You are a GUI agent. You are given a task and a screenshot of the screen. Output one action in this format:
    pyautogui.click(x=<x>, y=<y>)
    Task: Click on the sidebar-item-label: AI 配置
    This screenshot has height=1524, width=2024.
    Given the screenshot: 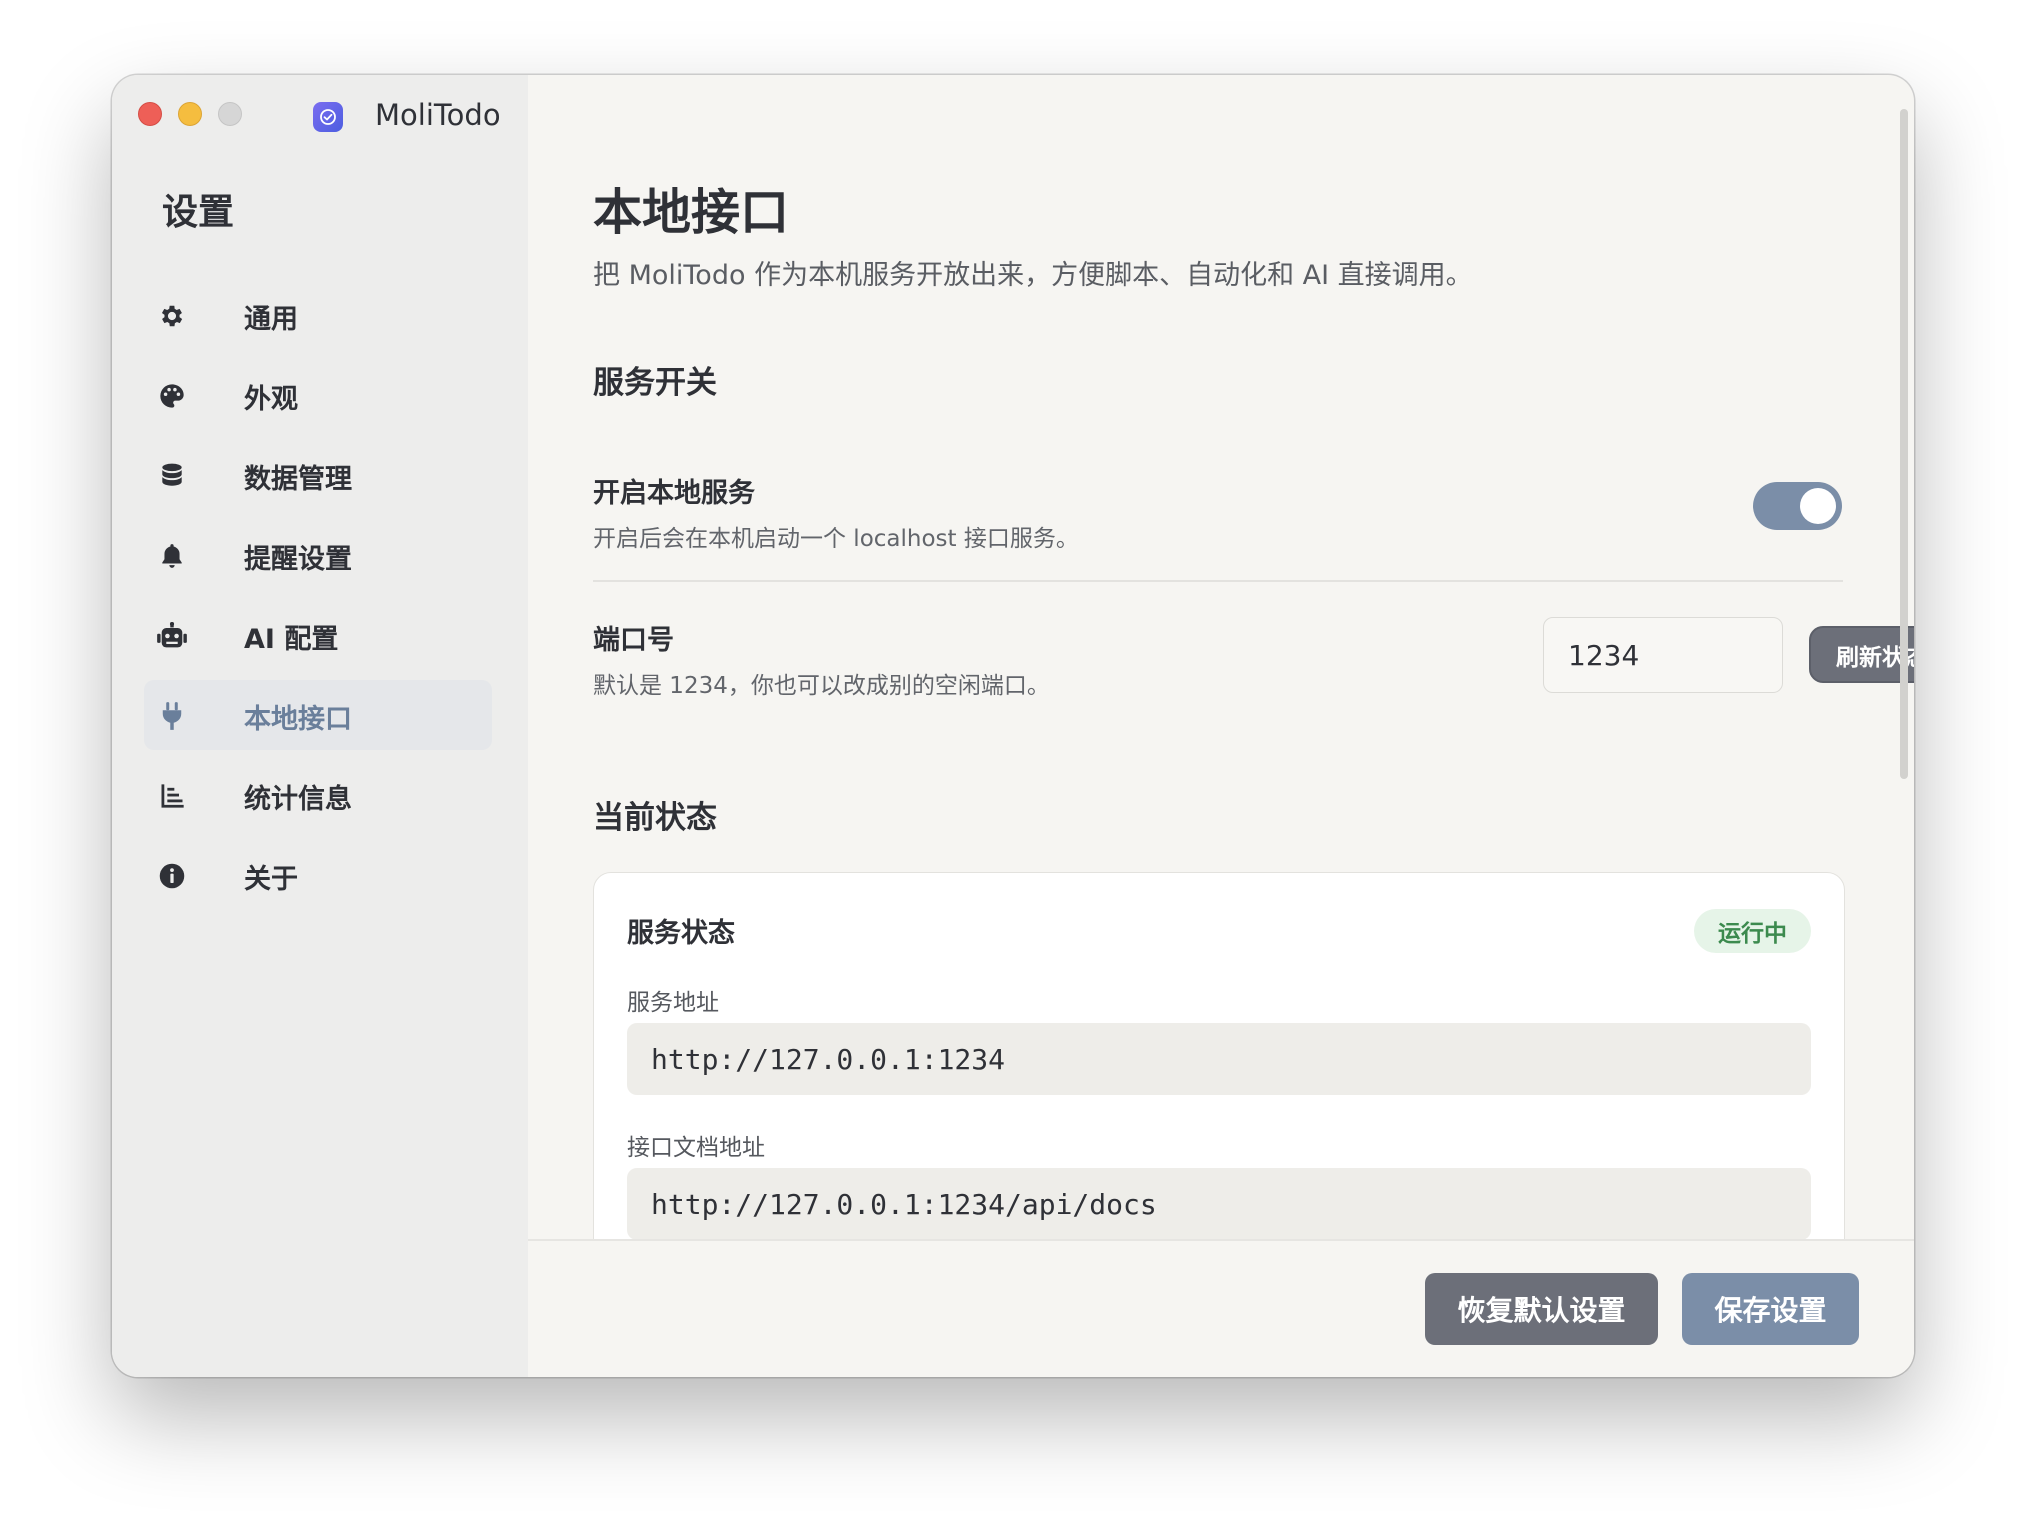 What is the action you would take?
    pyautogui.click(x=291, y=639)
    